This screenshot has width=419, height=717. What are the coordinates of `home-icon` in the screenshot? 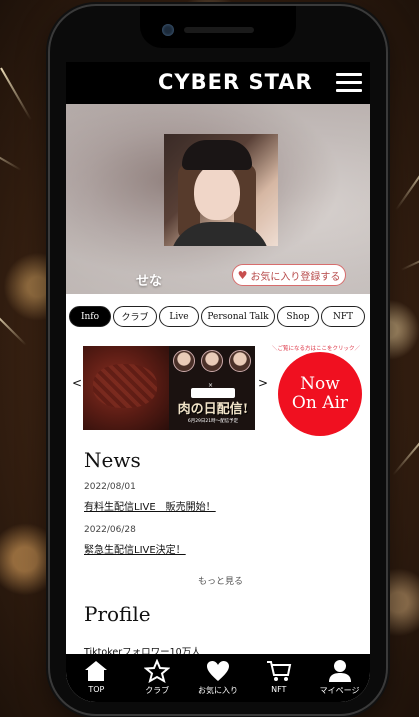 It's located at (96, 671).